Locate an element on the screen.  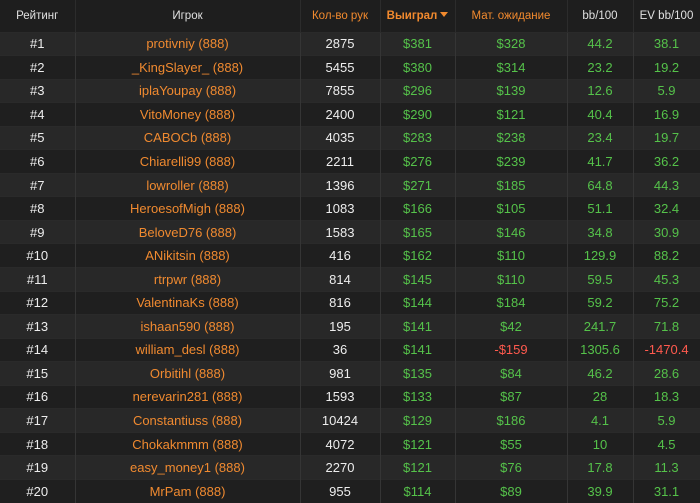
table-row: #5 CABOCb (888) 4035 $283 $238 23.4 19.7 is located at coordinates (350, 137).